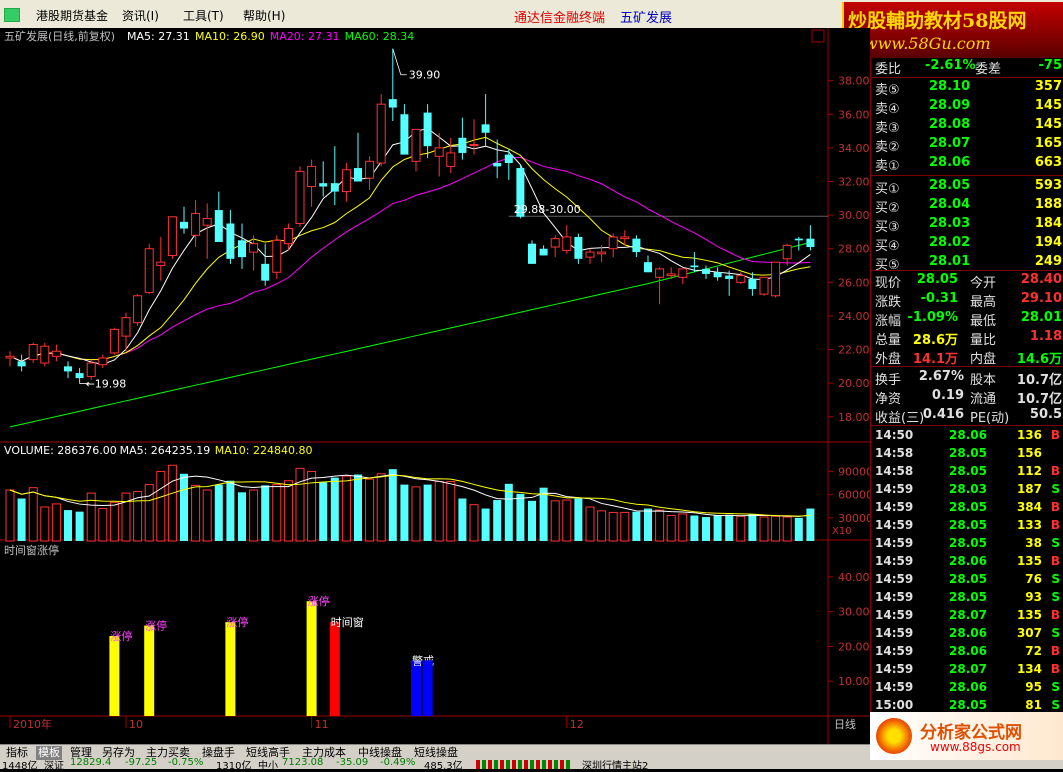 Image resolution: width=1063 pixels, height=772 pixels. Describe the element at coordinates (967, 598) in the screenshot. I see `tick-row: 14:59 28.05 93 S` at that location.